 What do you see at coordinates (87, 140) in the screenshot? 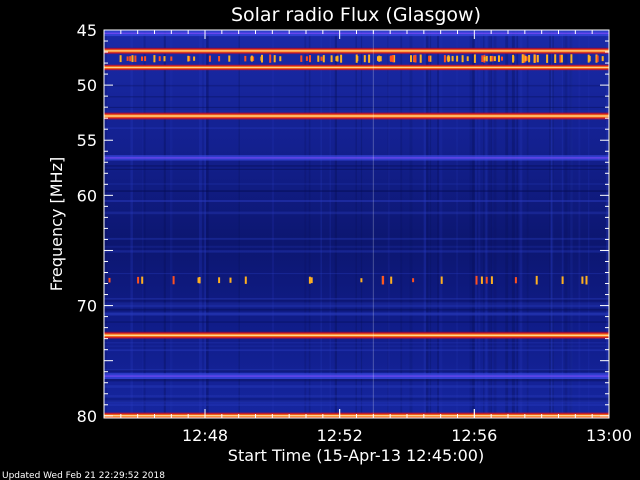
I see `y-tick-label: 55` at bounding box center [87, 140].